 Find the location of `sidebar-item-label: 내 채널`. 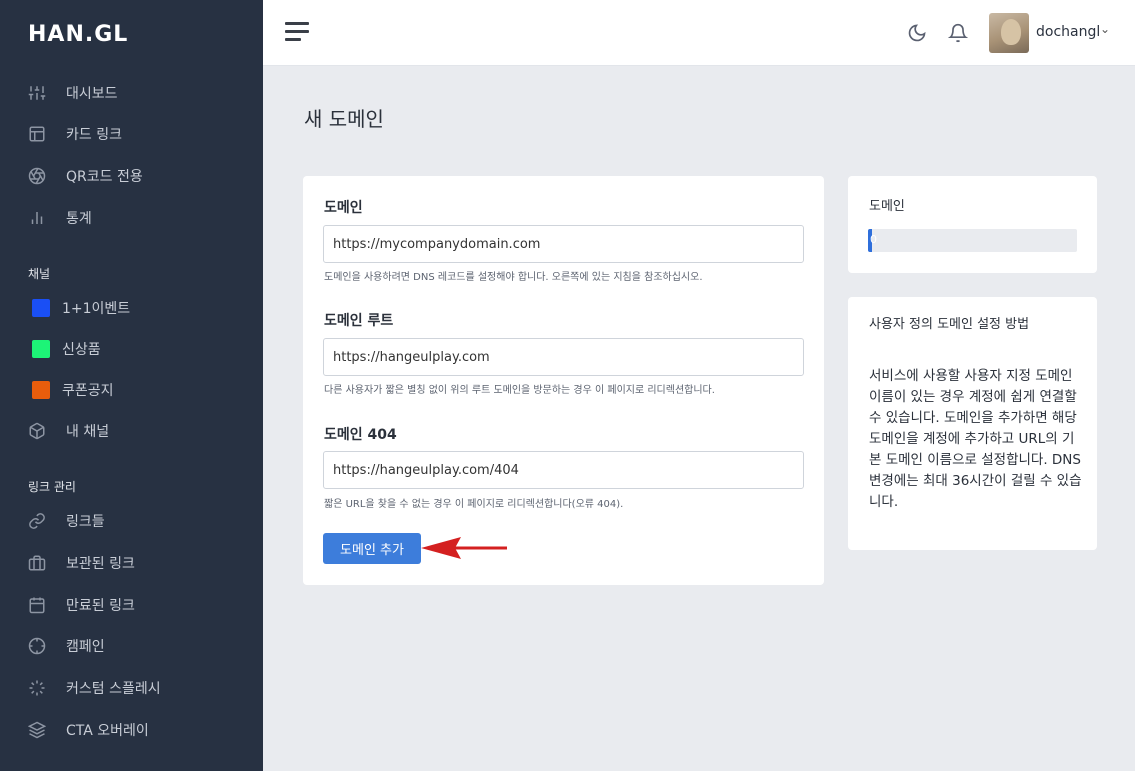

sidebar-item-label: 내 채널 is located at coordinates (88, 432).